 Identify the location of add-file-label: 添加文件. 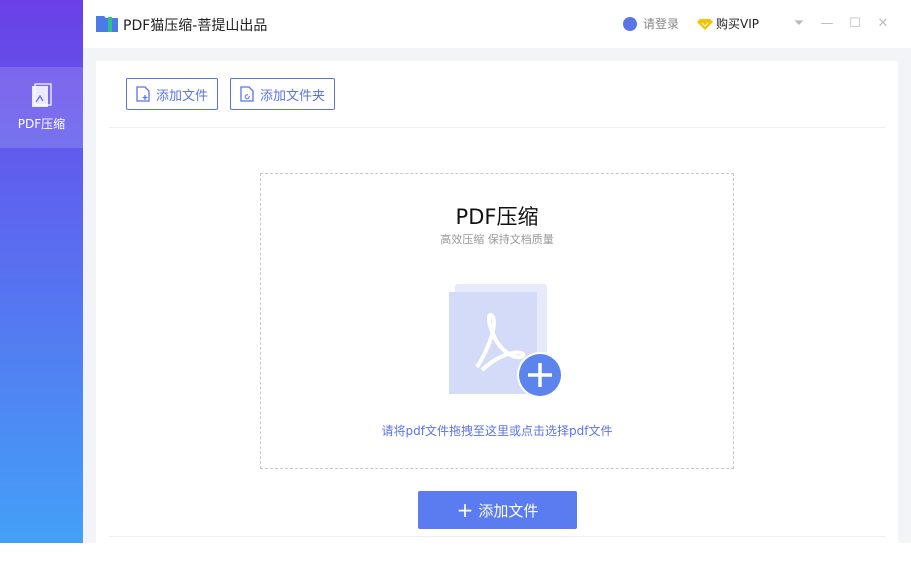
(182, 96).